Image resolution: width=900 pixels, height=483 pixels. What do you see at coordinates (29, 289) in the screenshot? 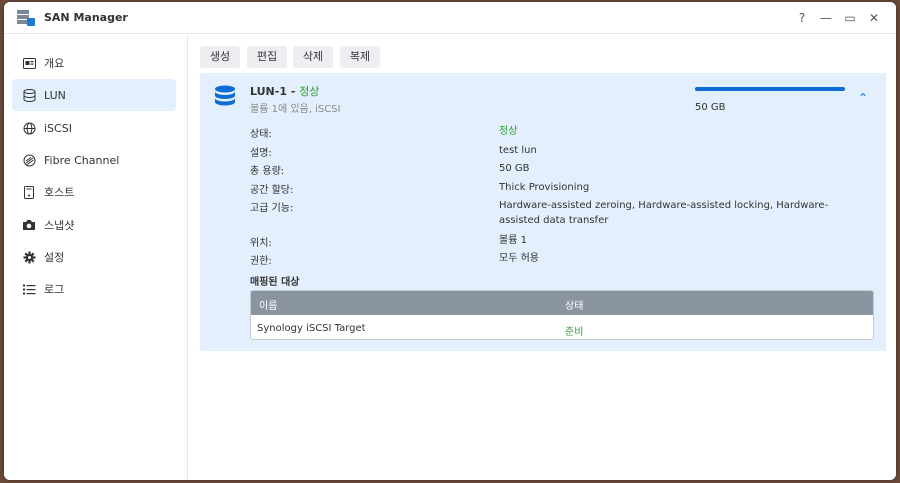
I see `list-icon` at bounding box center [29, 289].